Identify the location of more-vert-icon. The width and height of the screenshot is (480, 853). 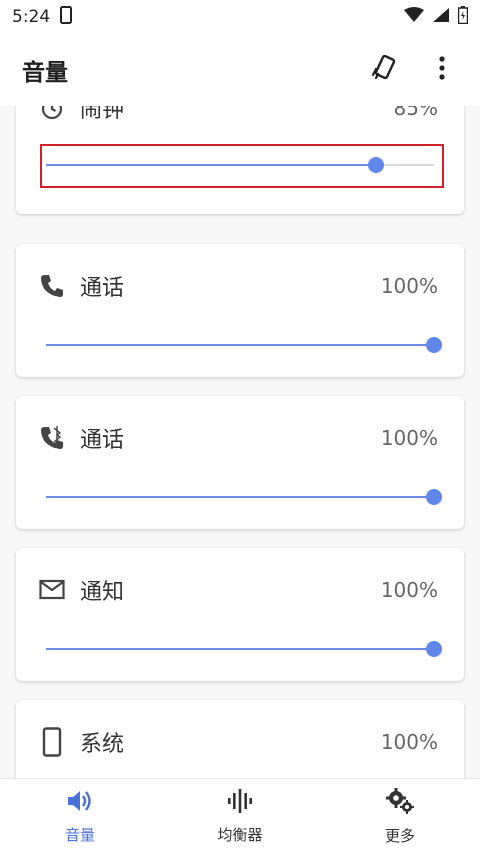
(442, 70).